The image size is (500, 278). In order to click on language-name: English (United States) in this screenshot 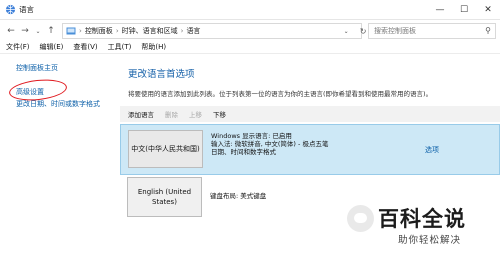, I will do `click(164, 197)`.